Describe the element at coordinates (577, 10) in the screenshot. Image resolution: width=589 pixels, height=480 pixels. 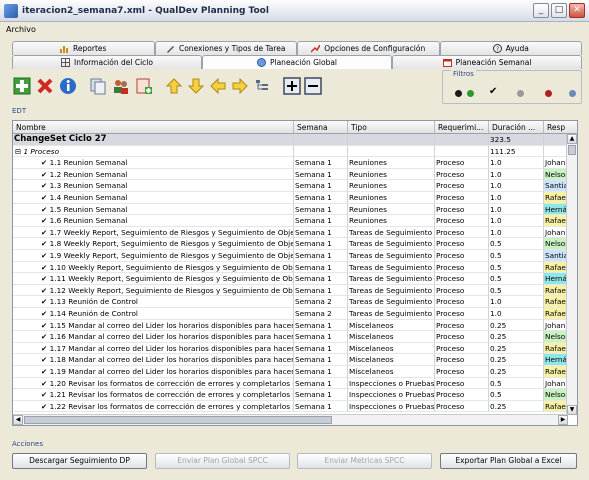
I see `close-button: ✕` at that location.